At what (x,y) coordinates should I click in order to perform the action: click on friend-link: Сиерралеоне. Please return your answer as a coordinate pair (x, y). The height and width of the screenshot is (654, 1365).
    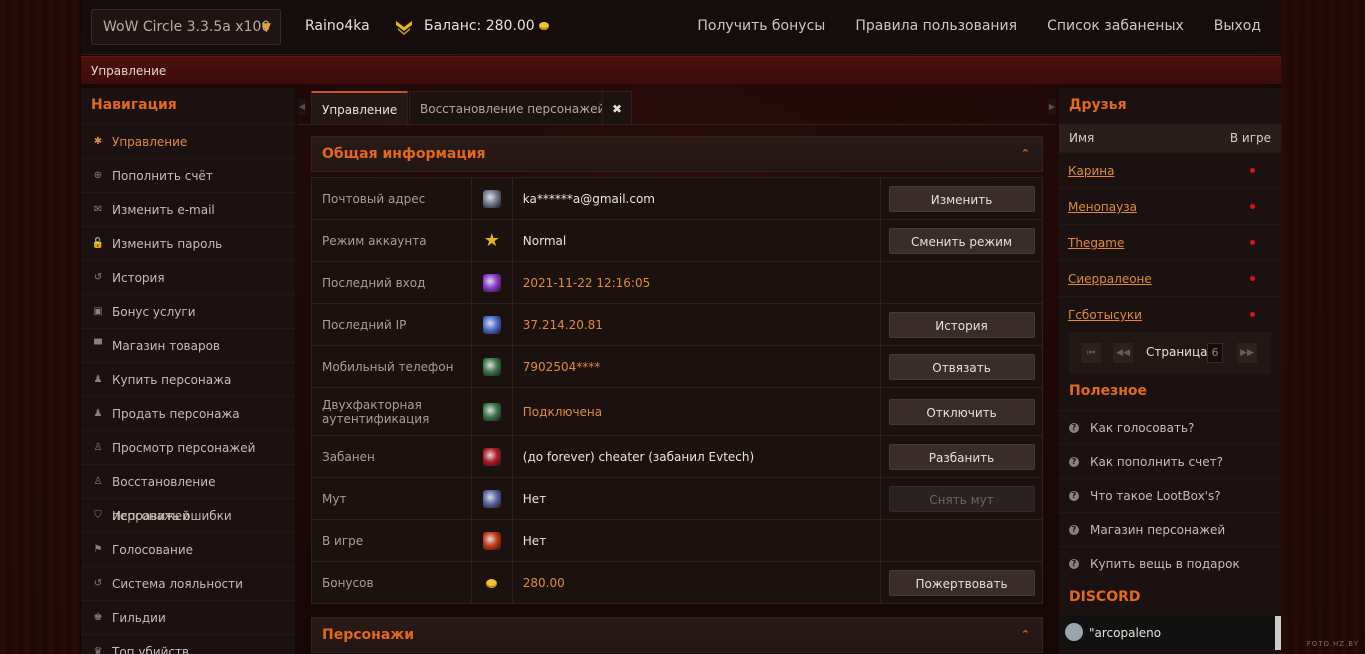
    Looking at the image, I should click on (1110, 279).